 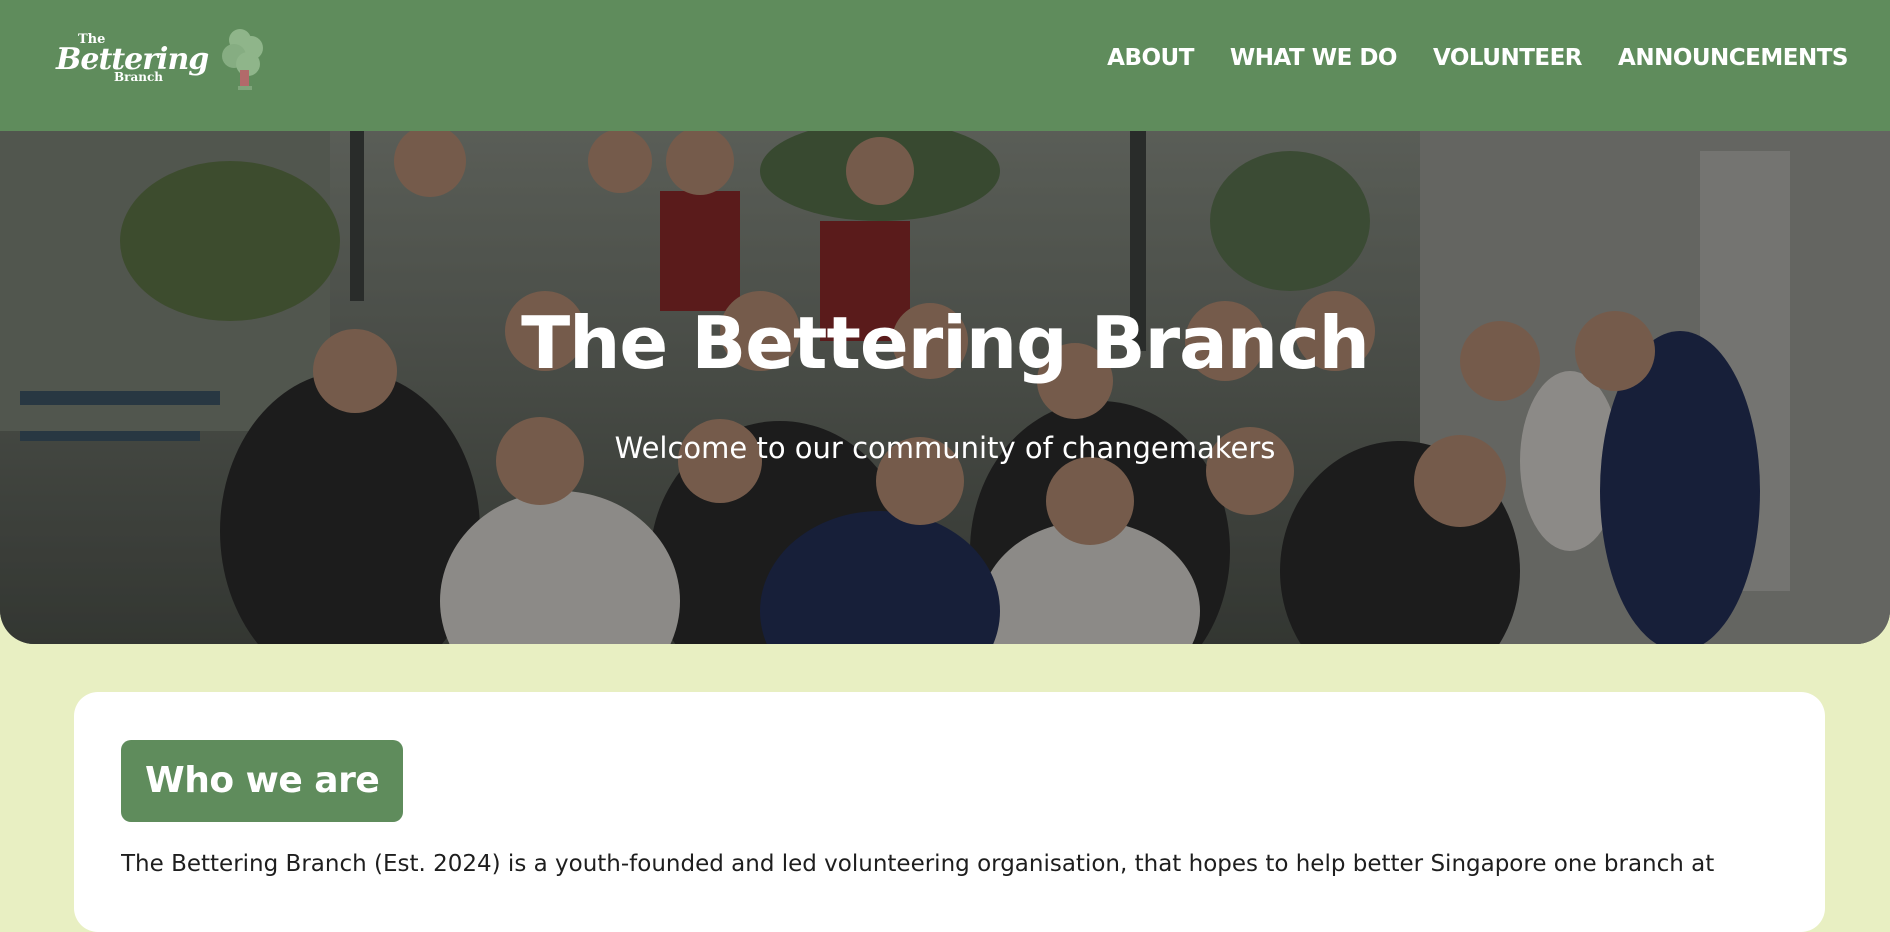 What do you see at coordinates (1508, 58) in the screenshot?
I see `nav-volunteer: VOLUNTEER` at bounding box center [1508, 58].